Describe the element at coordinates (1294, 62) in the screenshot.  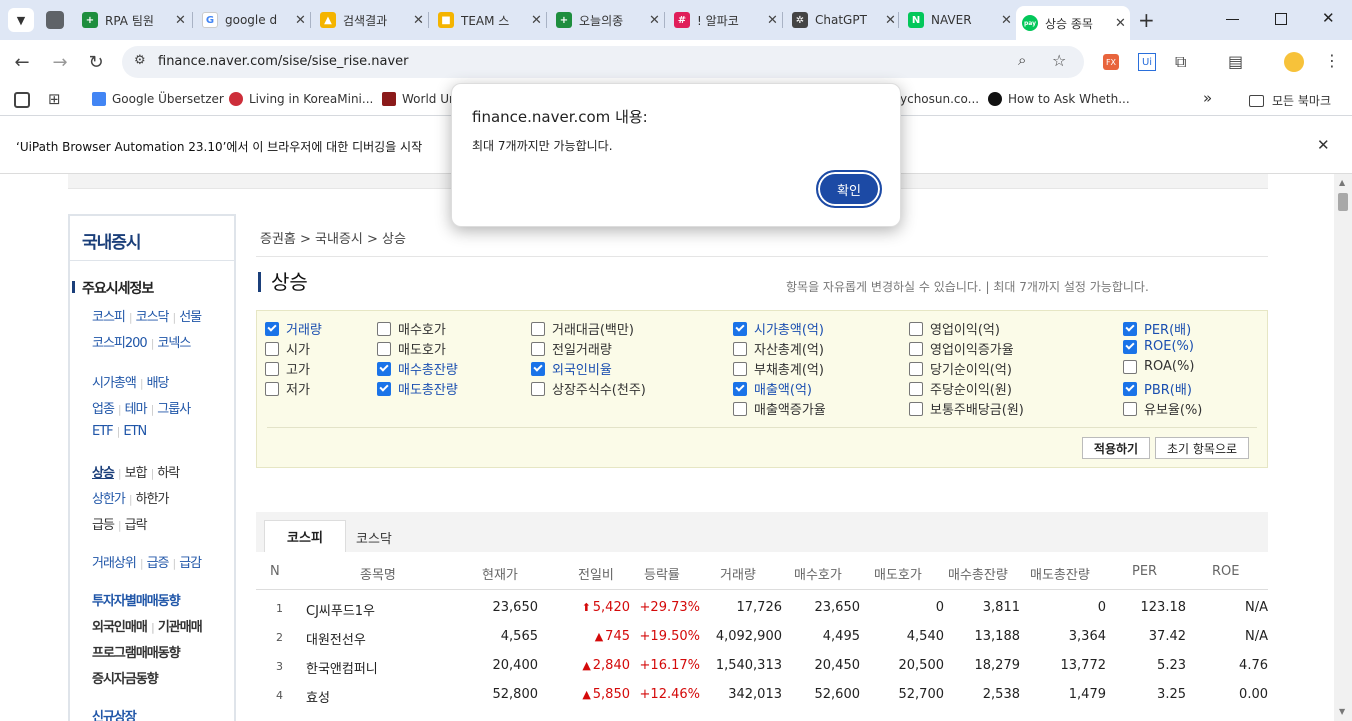
I see `profile-avatar` at that location.